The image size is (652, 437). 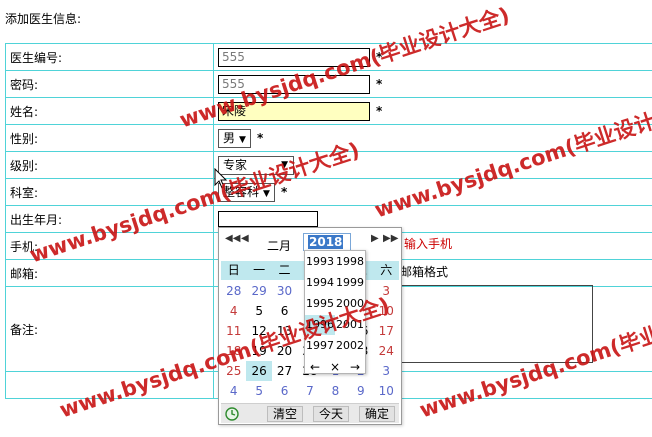 What do you see at coordinates (232, 414) in the screenshot?
I see `clock-icon` at bounding box center [232, 414].